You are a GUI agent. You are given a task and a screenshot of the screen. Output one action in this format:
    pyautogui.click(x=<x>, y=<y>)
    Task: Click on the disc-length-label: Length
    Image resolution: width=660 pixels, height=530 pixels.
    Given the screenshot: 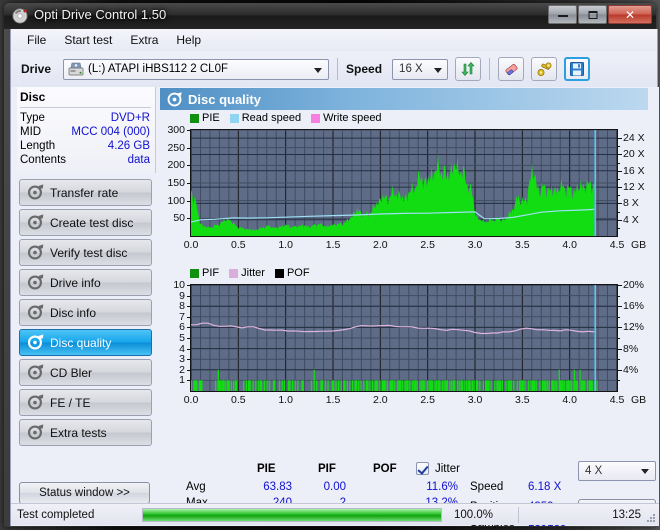 What is the action you would take?
    pyautogui.click(x=38, y=146)
    